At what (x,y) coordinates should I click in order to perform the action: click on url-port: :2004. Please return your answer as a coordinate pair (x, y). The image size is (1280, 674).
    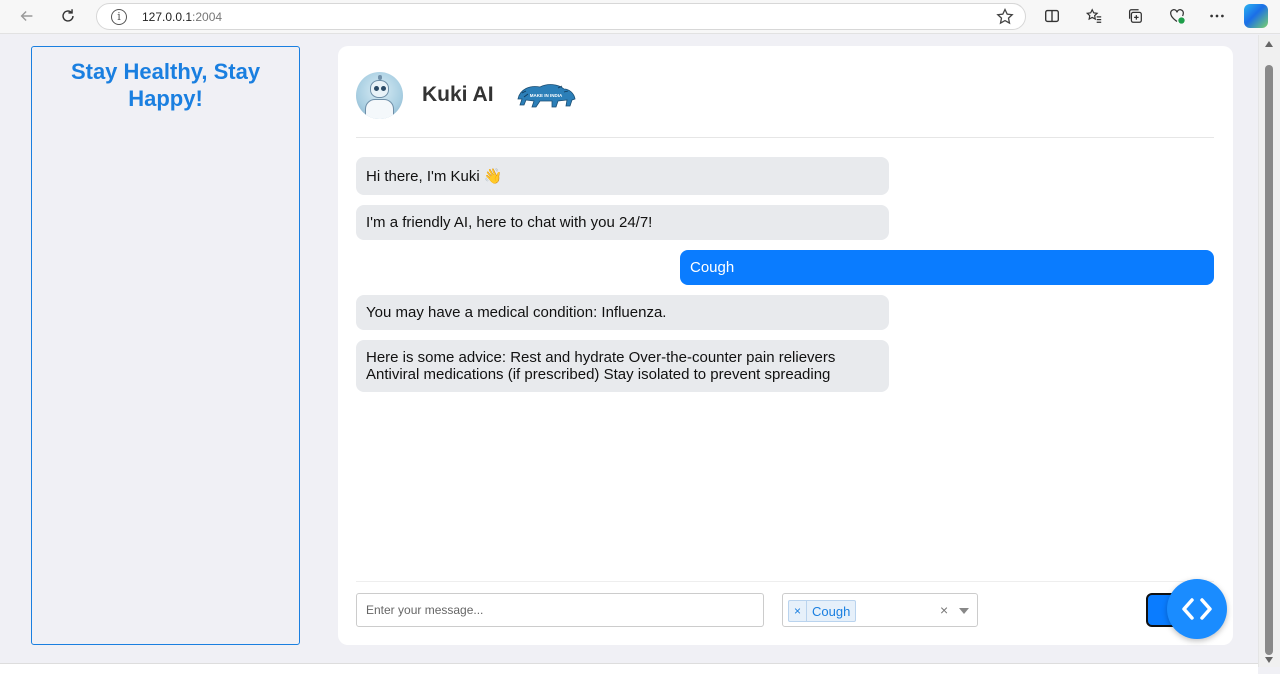
    Looking at the image, I should click on (207, 17).